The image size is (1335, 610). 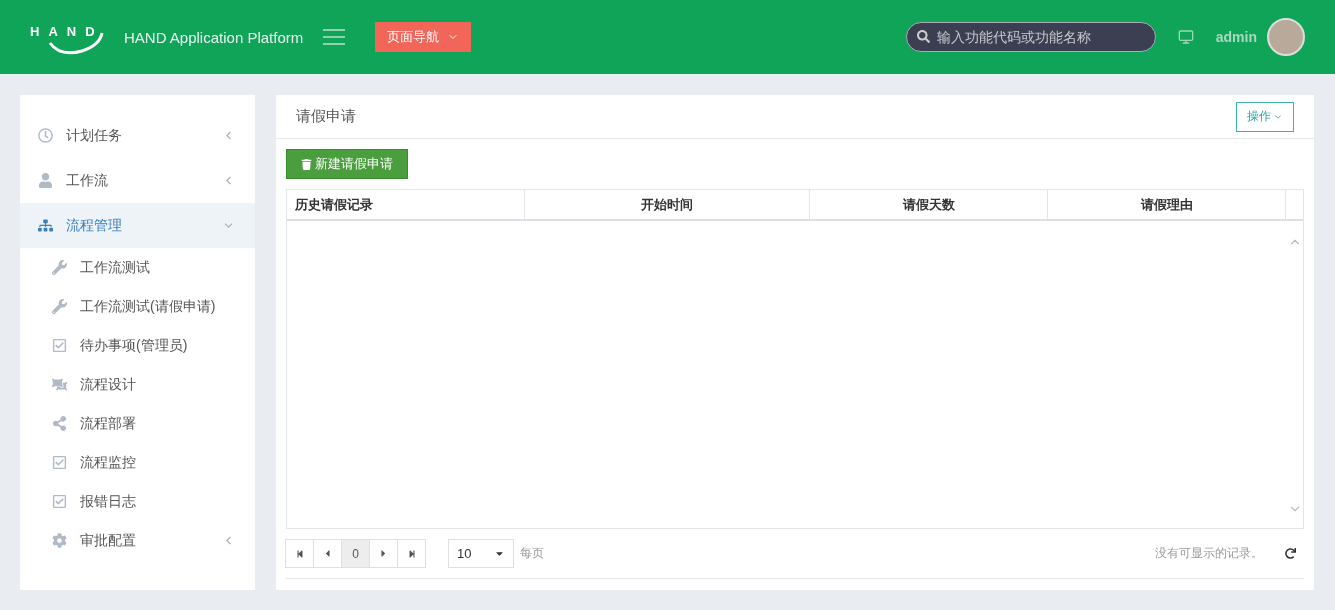 What do you see at coordinates (383, 553) in the screenshot?
I see `next-page-button` at bounding box center [383, 553].